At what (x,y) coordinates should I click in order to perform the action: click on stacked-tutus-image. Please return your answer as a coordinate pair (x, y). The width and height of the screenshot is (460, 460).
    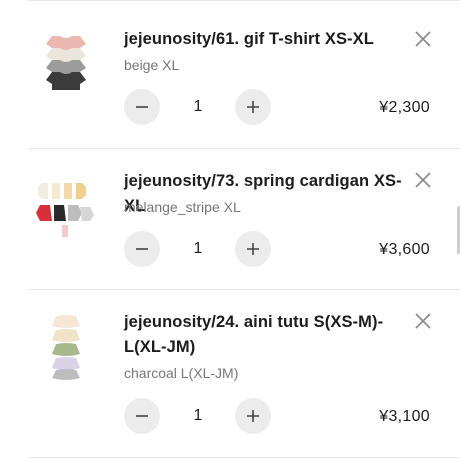
    Looking at the image, I should click on (66, 347).